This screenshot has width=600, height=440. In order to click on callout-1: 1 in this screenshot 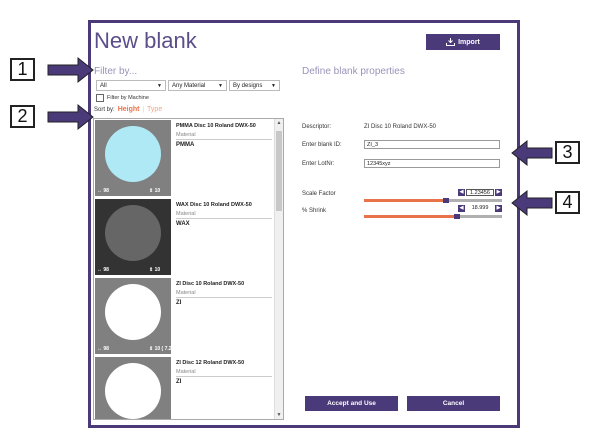, I will do `click(22, 69)`.